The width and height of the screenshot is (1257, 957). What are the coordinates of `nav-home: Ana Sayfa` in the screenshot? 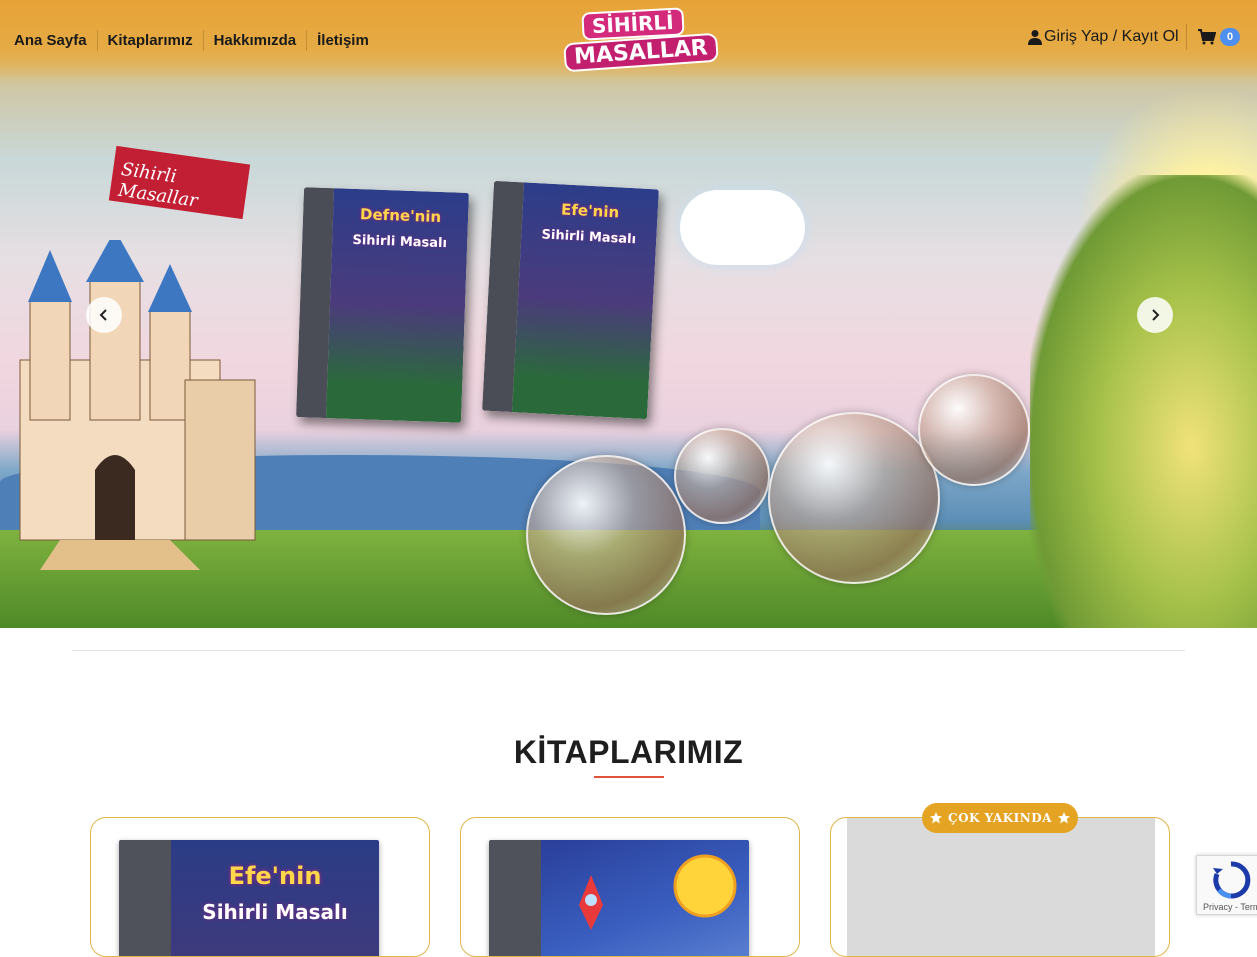 It's located at (51, 40).